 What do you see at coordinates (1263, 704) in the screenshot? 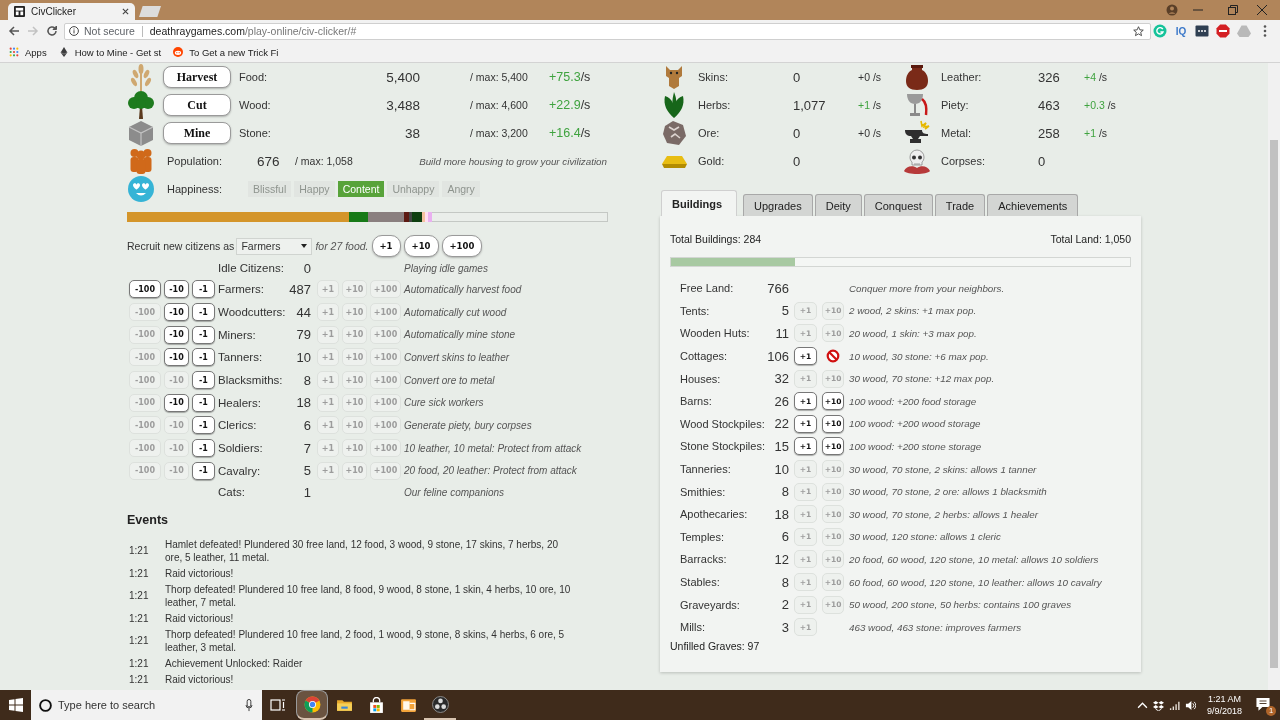
I see `notification-icon` at bounding box center [1263, 704].